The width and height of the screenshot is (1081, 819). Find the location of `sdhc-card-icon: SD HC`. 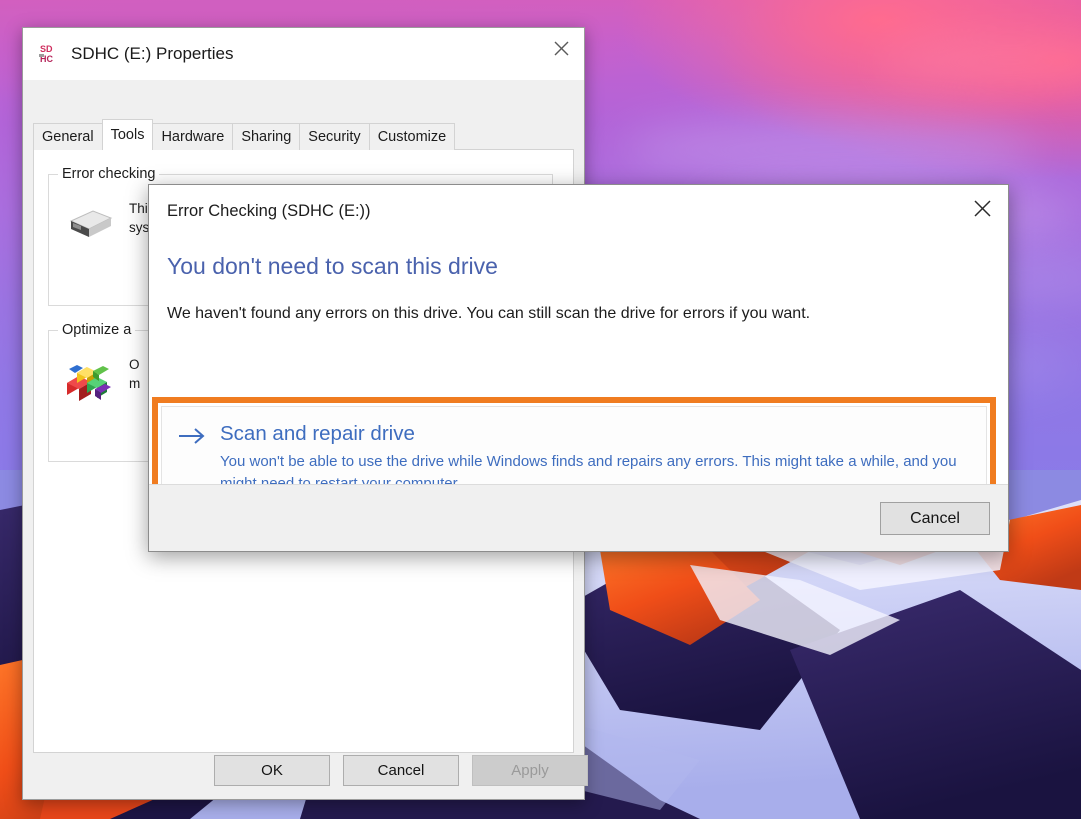

sdhc-card-icon: SD HC is located at coordinates (52, 54).